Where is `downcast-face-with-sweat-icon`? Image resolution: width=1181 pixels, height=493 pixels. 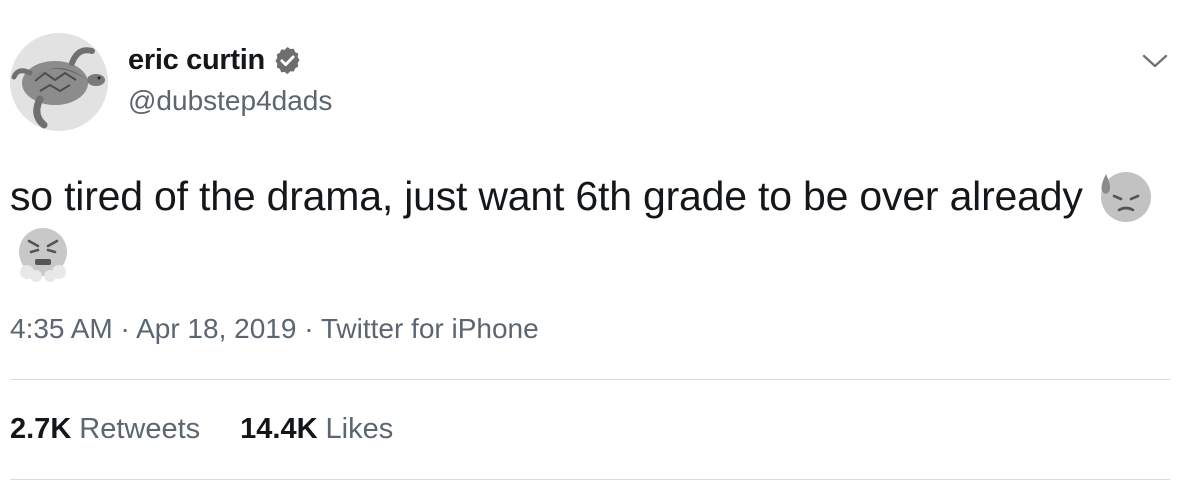 downcast-face-with-sweat-icon is located at coordinates (1125, 197).